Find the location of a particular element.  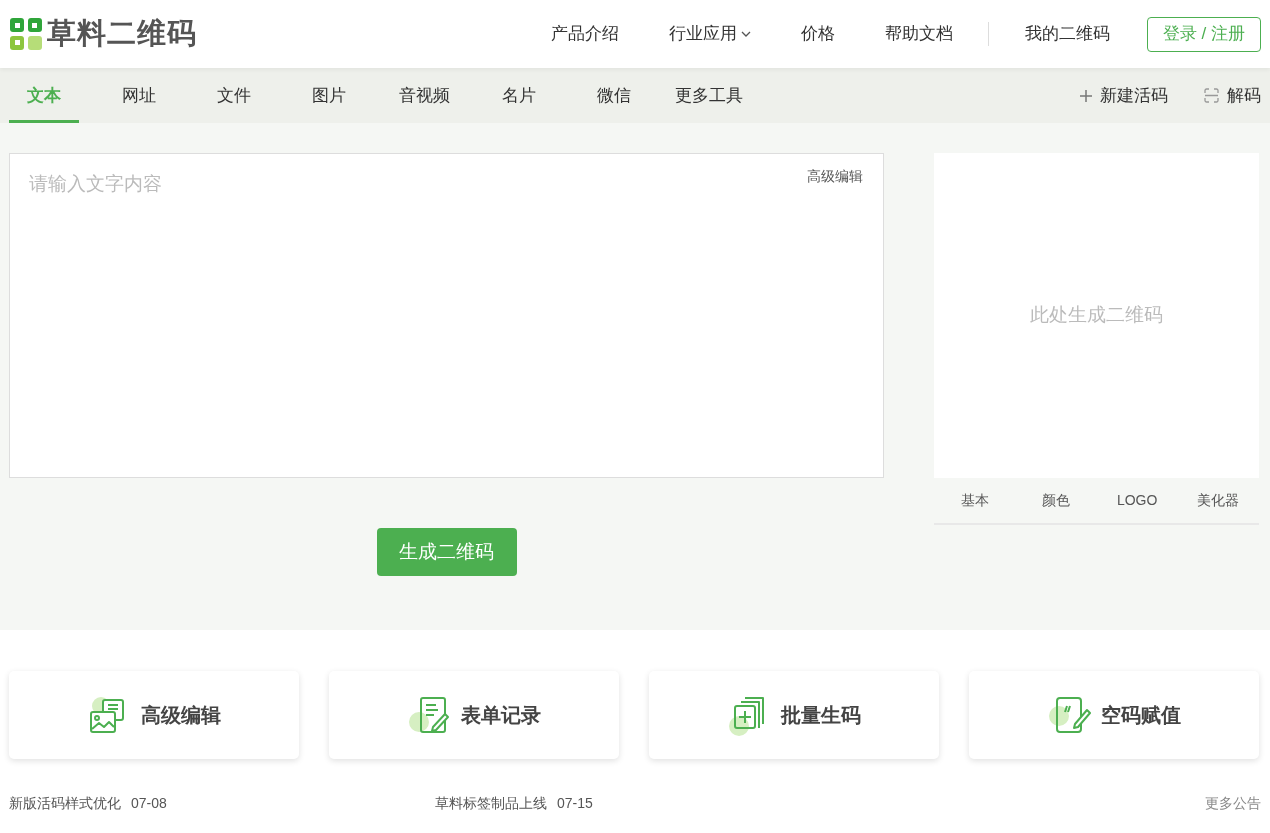

plus-icon is located at coordinates (1086, 95).